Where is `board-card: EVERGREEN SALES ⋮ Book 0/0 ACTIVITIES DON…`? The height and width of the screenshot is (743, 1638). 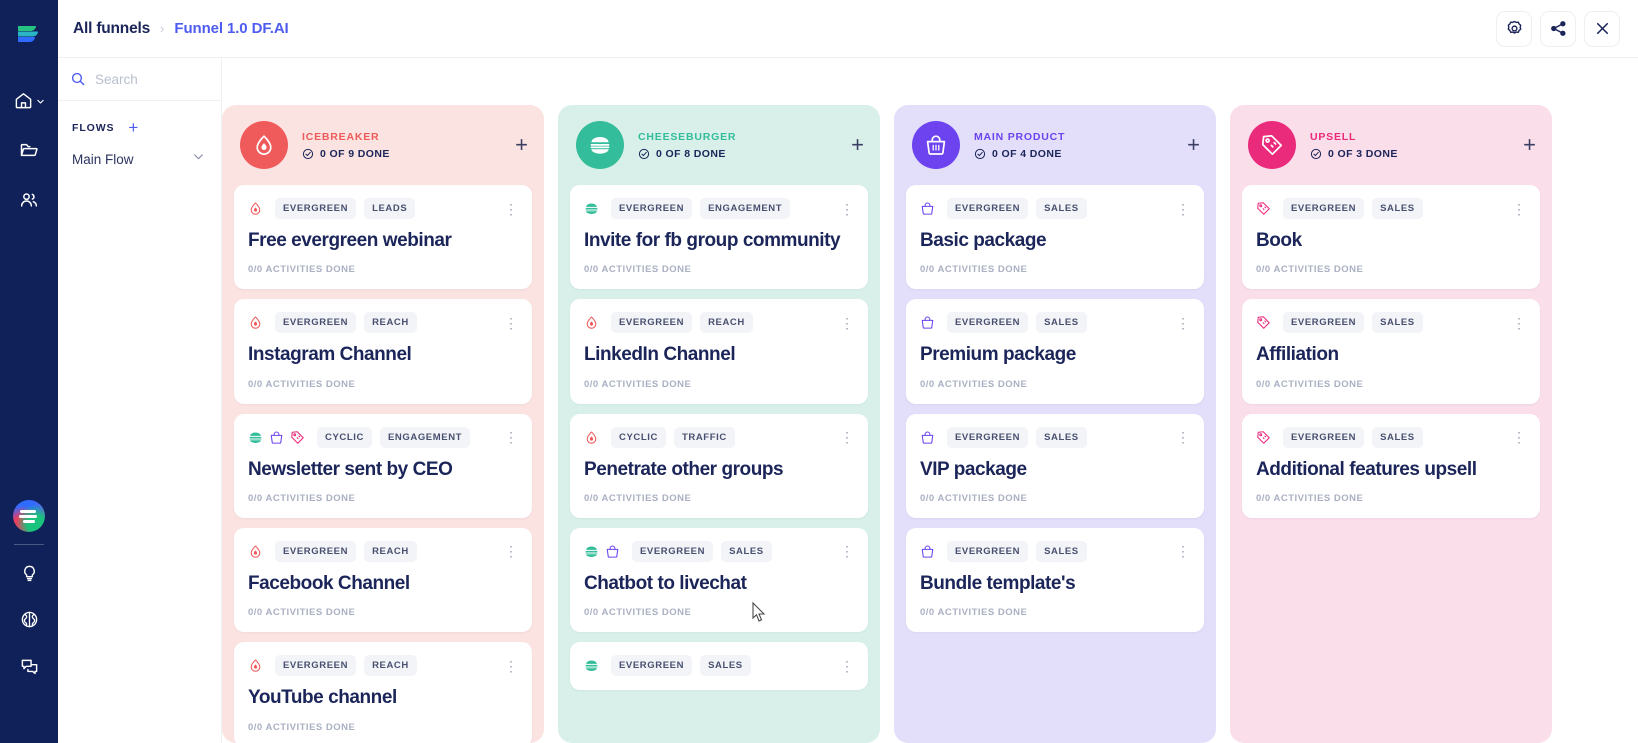
board-card: EVERGREEN SALES ⋮ Book 0/0 ACTIVITIES DON… is located at coordinates (1391, 237).